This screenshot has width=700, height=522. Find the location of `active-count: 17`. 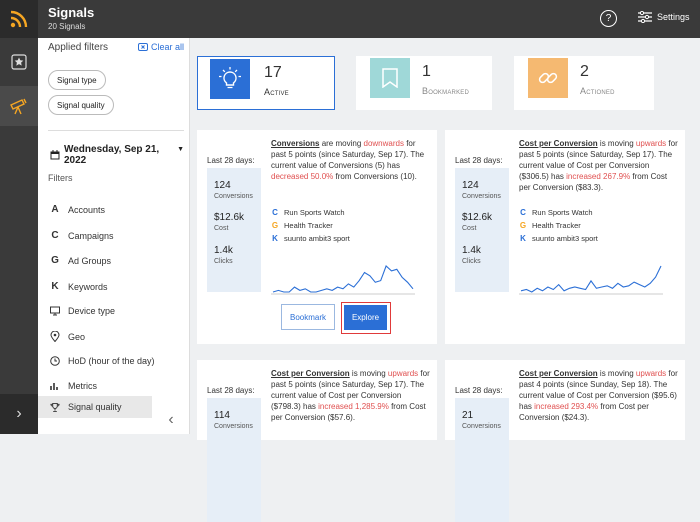

active-count: 17 is located at coordinates (273, 72).